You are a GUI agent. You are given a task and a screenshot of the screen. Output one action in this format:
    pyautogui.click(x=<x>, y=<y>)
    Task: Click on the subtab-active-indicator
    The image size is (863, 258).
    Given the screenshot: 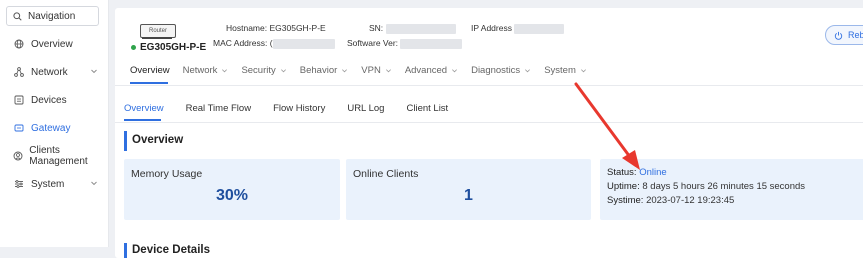 What is the action you would take?
    pyautogui.click(x=142, y=120)
    